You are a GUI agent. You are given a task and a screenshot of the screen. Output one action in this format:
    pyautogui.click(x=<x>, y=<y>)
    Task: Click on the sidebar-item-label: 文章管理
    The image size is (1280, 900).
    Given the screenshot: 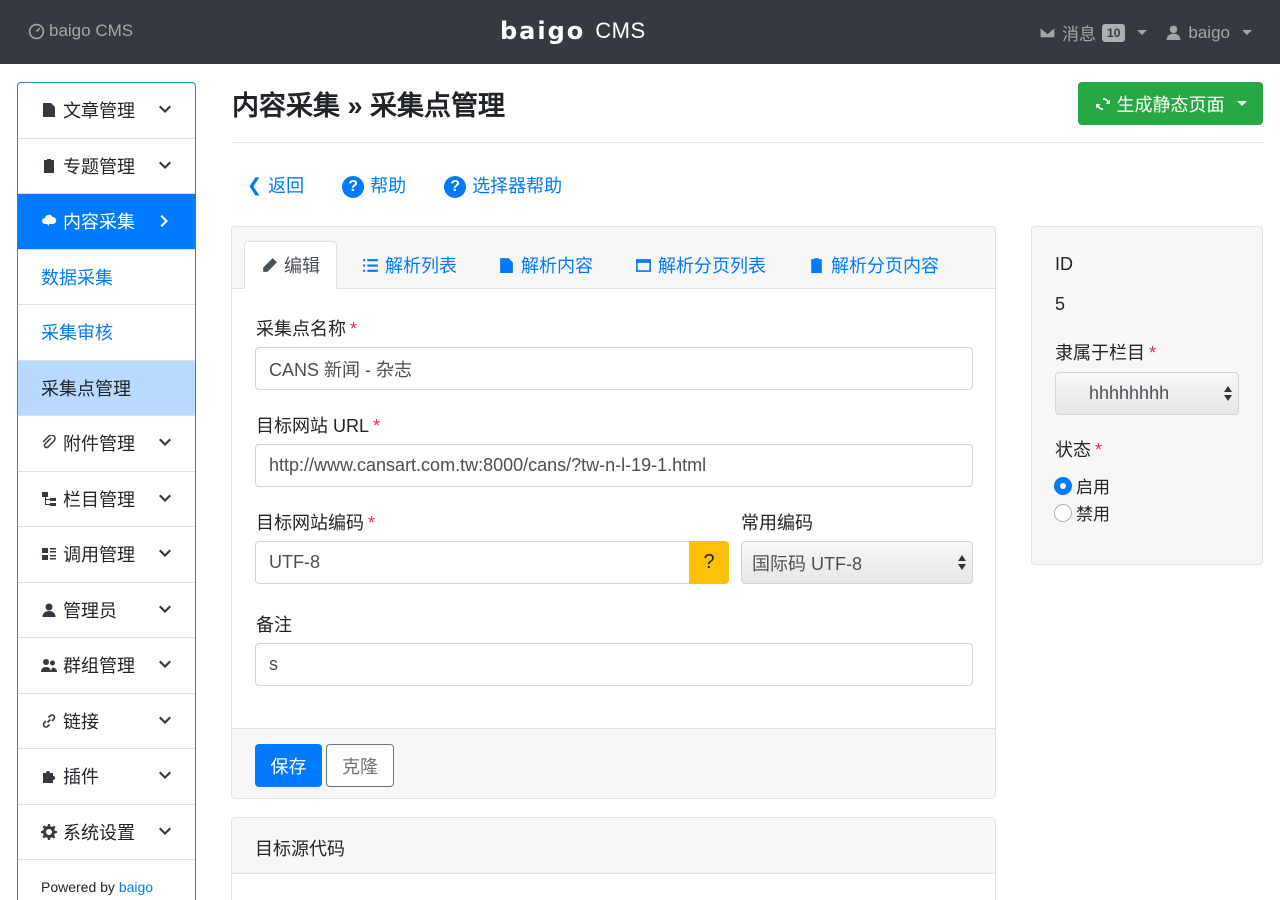 What is the action you would take?
    pyautogui.click(x=99, y=111)
    